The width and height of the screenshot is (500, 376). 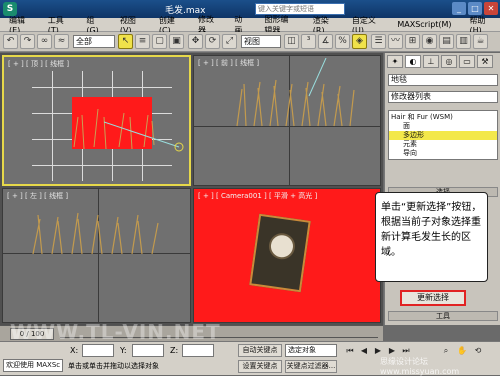 I want to click on update-selection-button: 更新选择, so click(x=433, y=298).